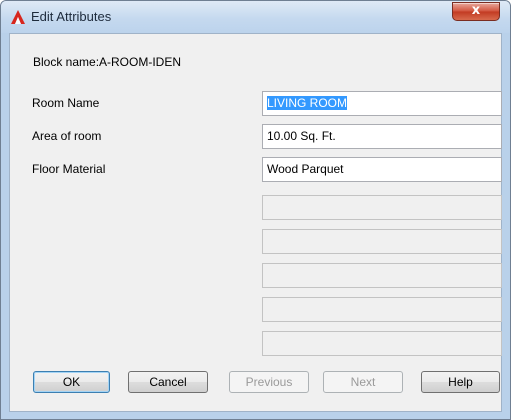  Describe the element at coordinates (382, 169) in the screenshot. I see `floor-material-field: Wood Parquet` at that location.